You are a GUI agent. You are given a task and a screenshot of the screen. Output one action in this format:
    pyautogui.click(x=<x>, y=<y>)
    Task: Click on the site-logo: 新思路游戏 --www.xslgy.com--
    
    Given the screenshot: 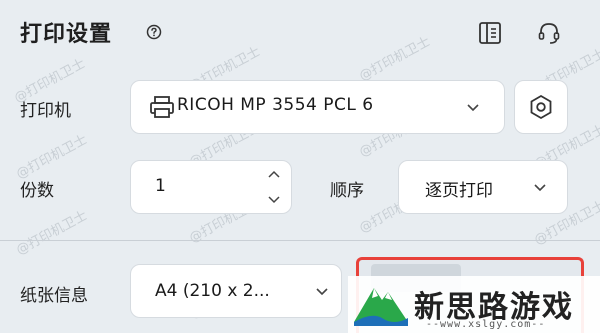 What is the action you would take?
    pyautogui.click(x=474, y=304)
    